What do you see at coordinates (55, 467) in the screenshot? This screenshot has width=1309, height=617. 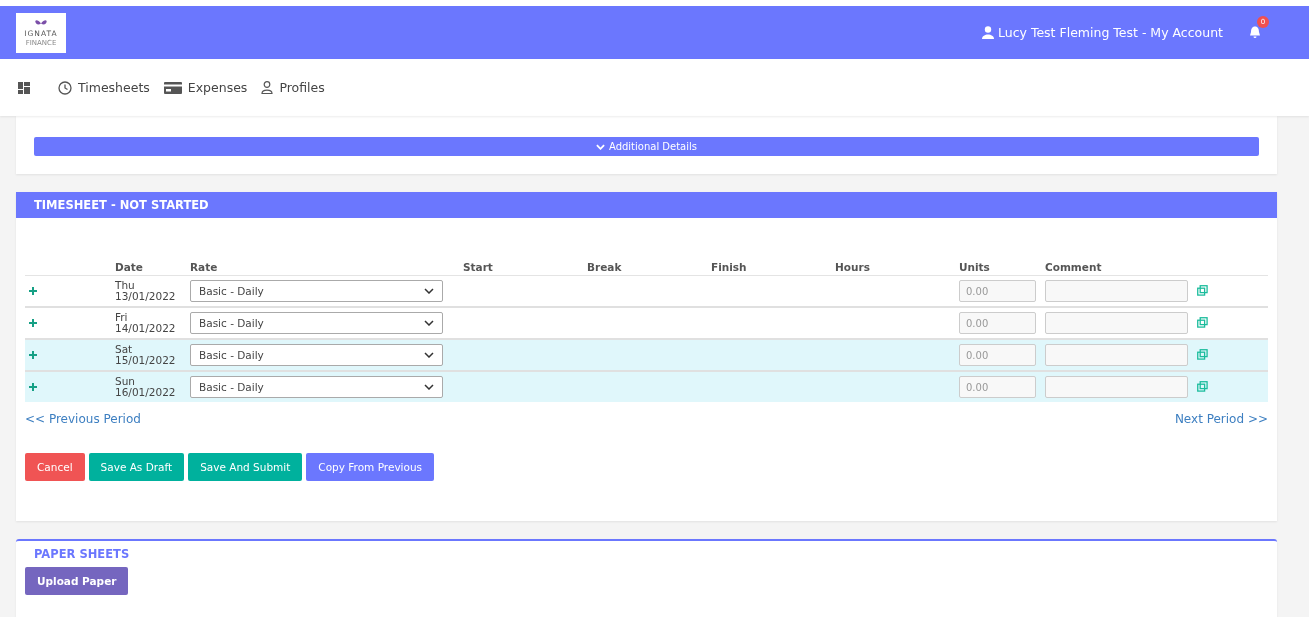 I see `action-button: Cancel` at bounding box center [55, 467].